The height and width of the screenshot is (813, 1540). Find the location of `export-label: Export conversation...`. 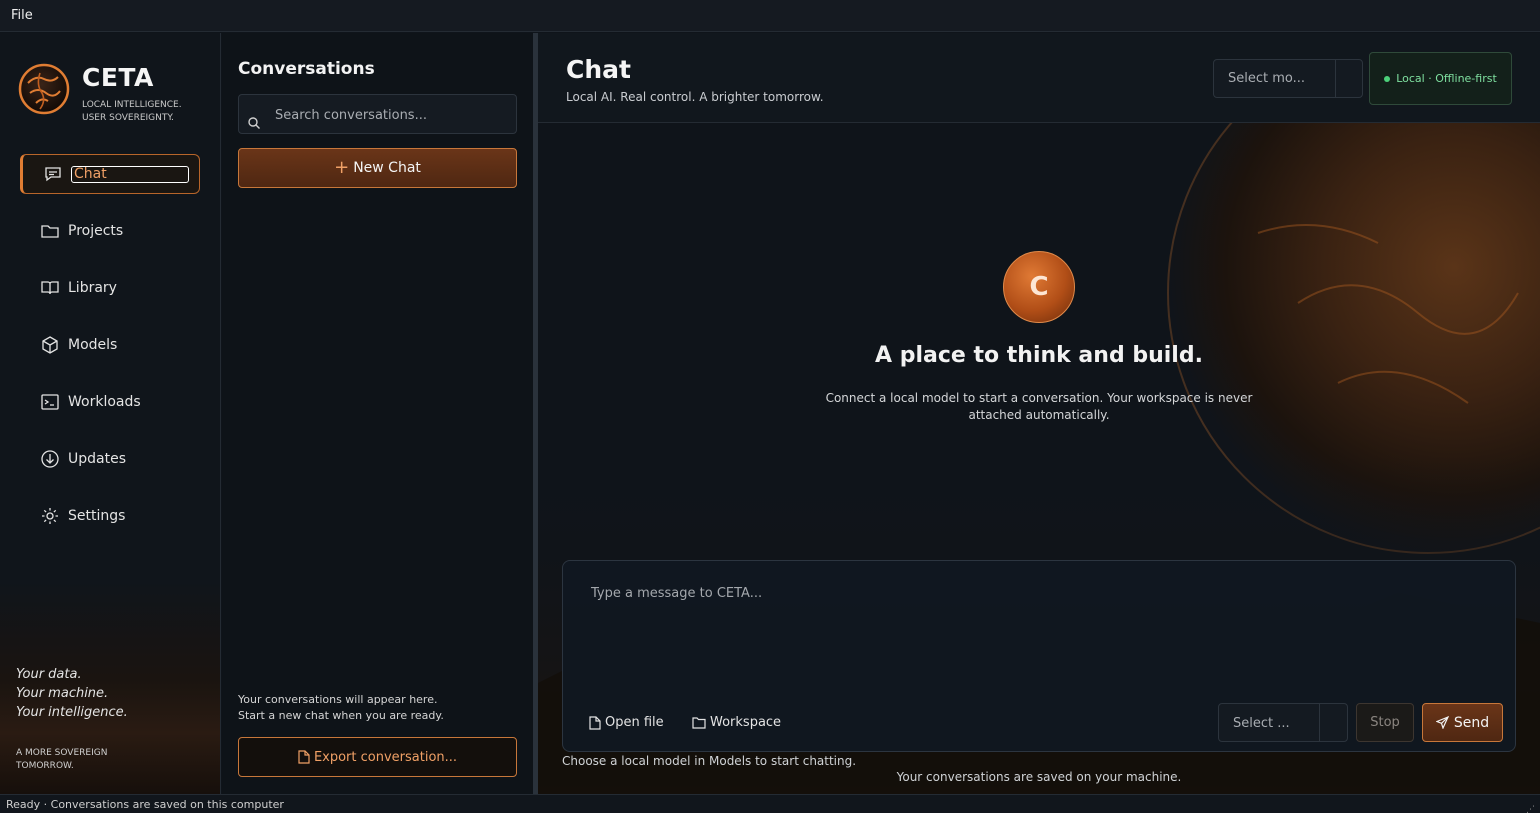

export-label: Export conversation... is located at coordinates (385, 757).